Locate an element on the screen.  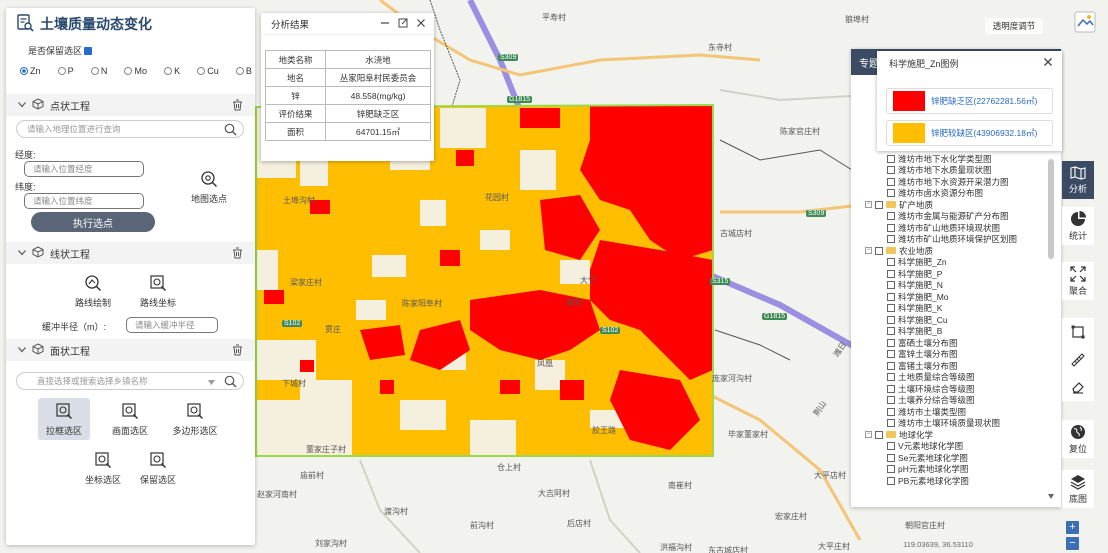
eraser-button is located at coordinates (1078, 387).